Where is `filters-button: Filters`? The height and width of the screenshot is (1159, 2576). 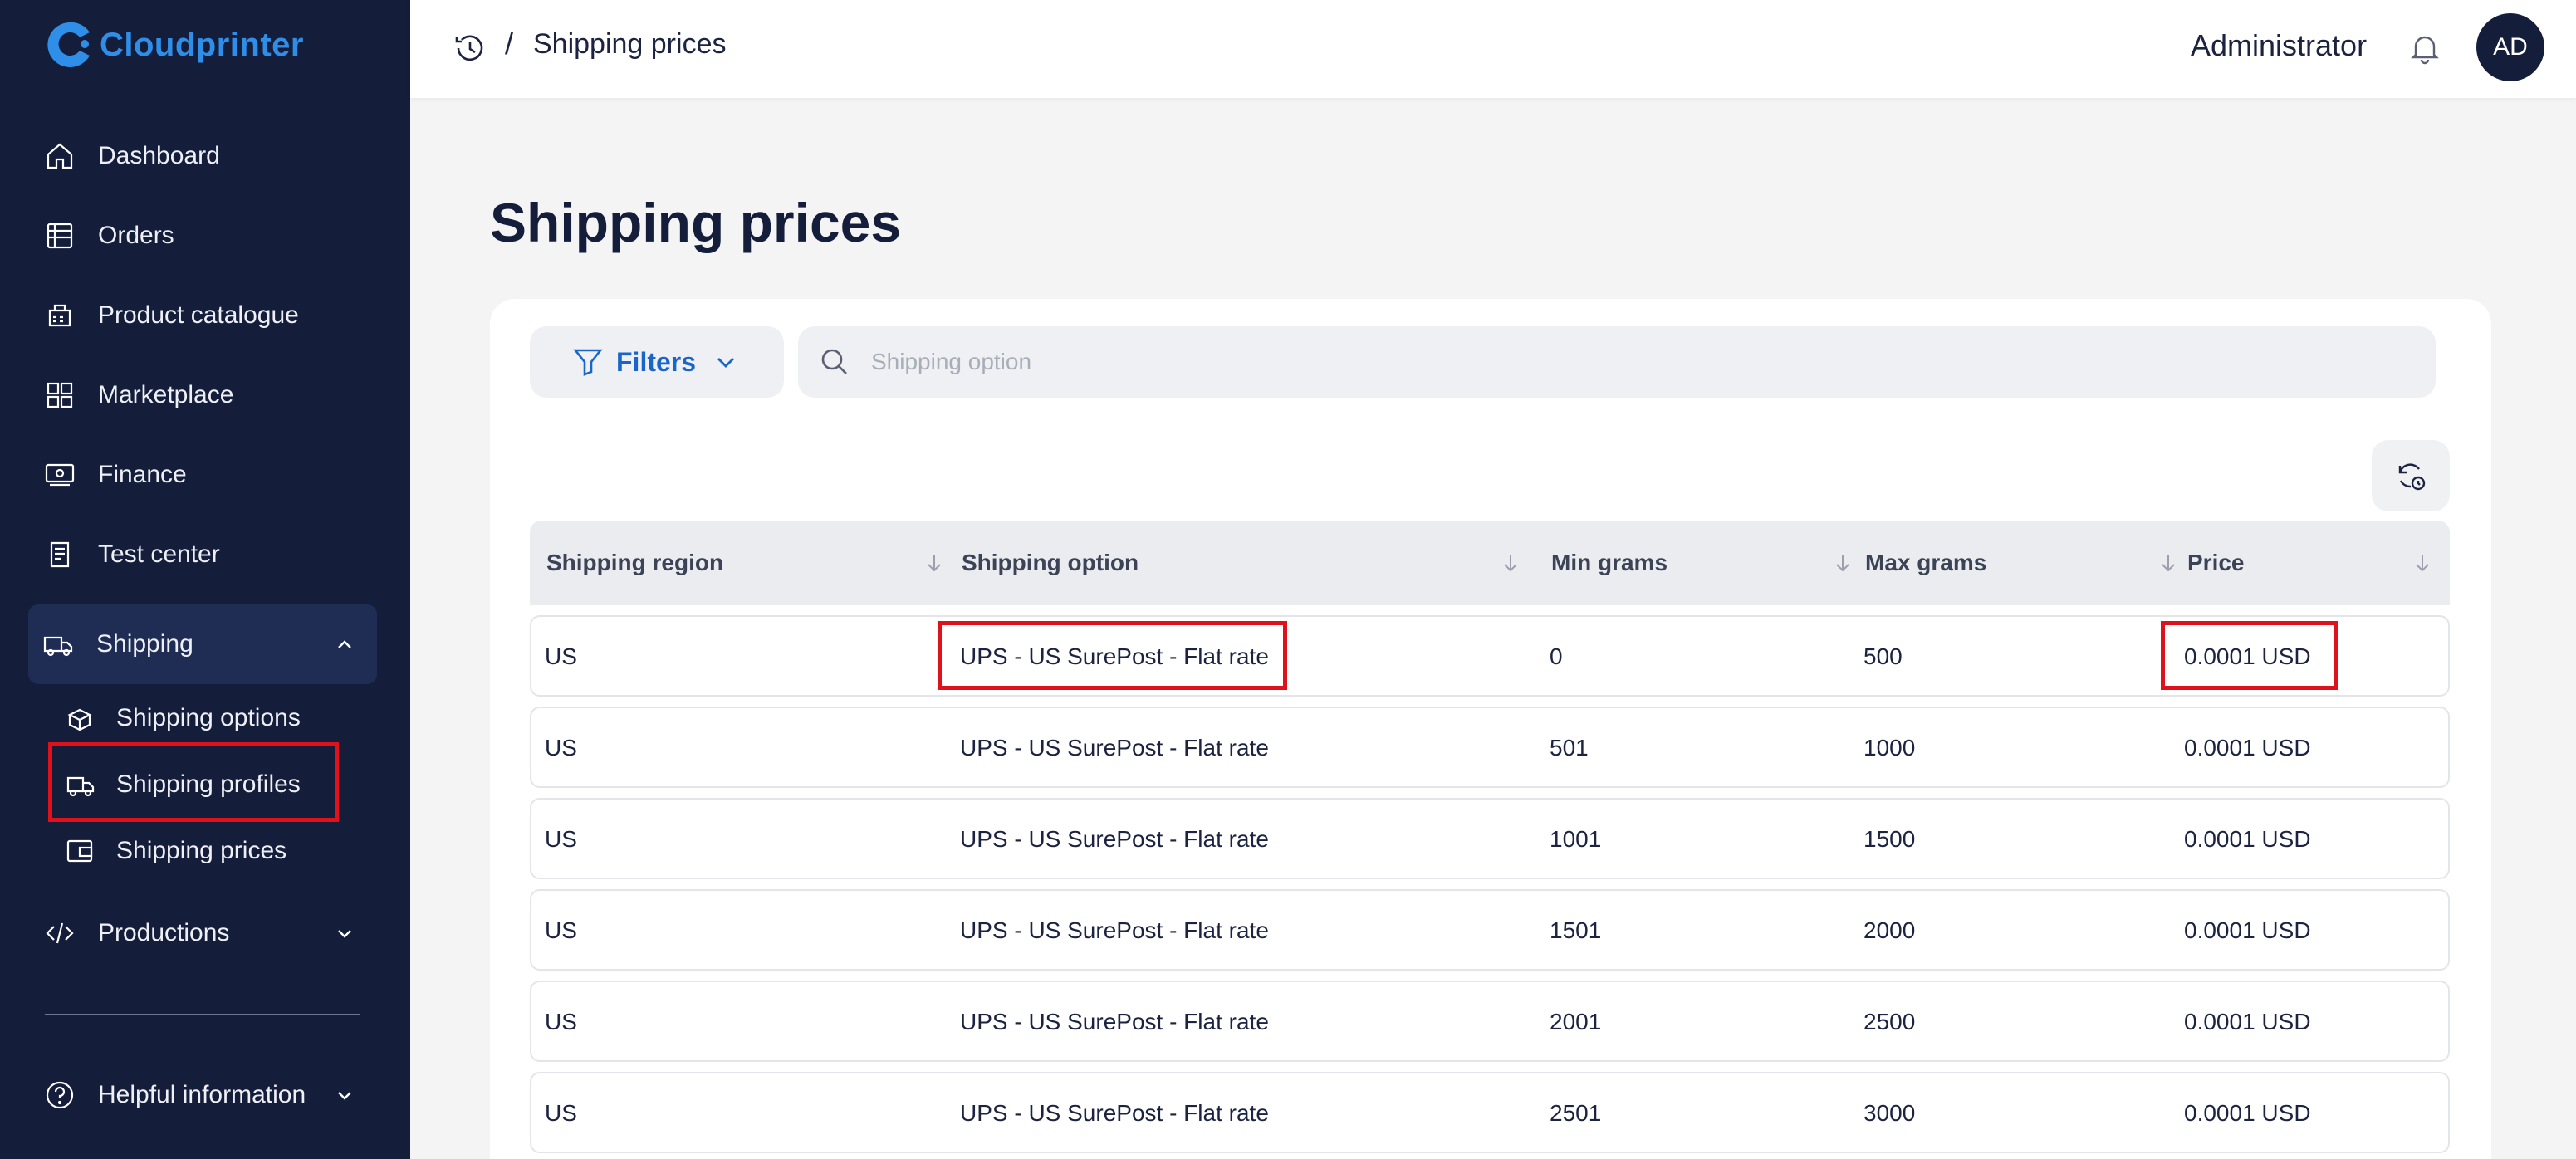
filters-button: Filters is located at coordinates (657, 362).